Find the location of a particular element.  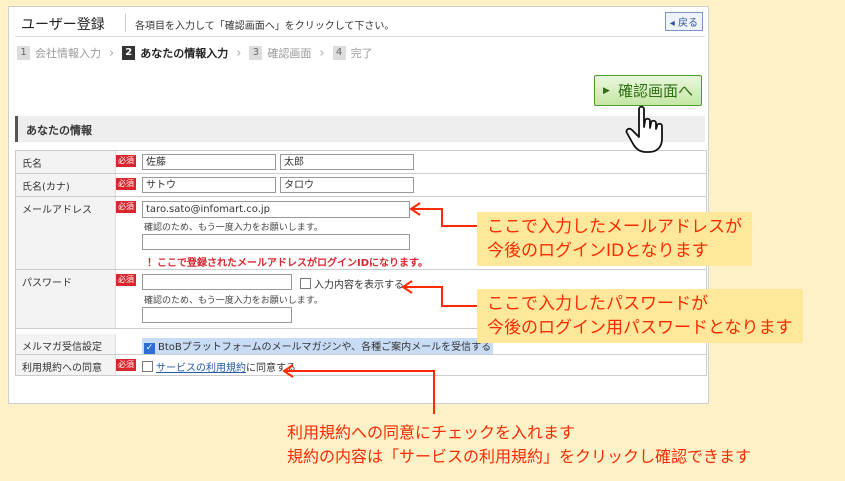

password-callout: ここで入力したパスワードが 今後のログイン用パスワードとなります is located at coordinates (640, 316).